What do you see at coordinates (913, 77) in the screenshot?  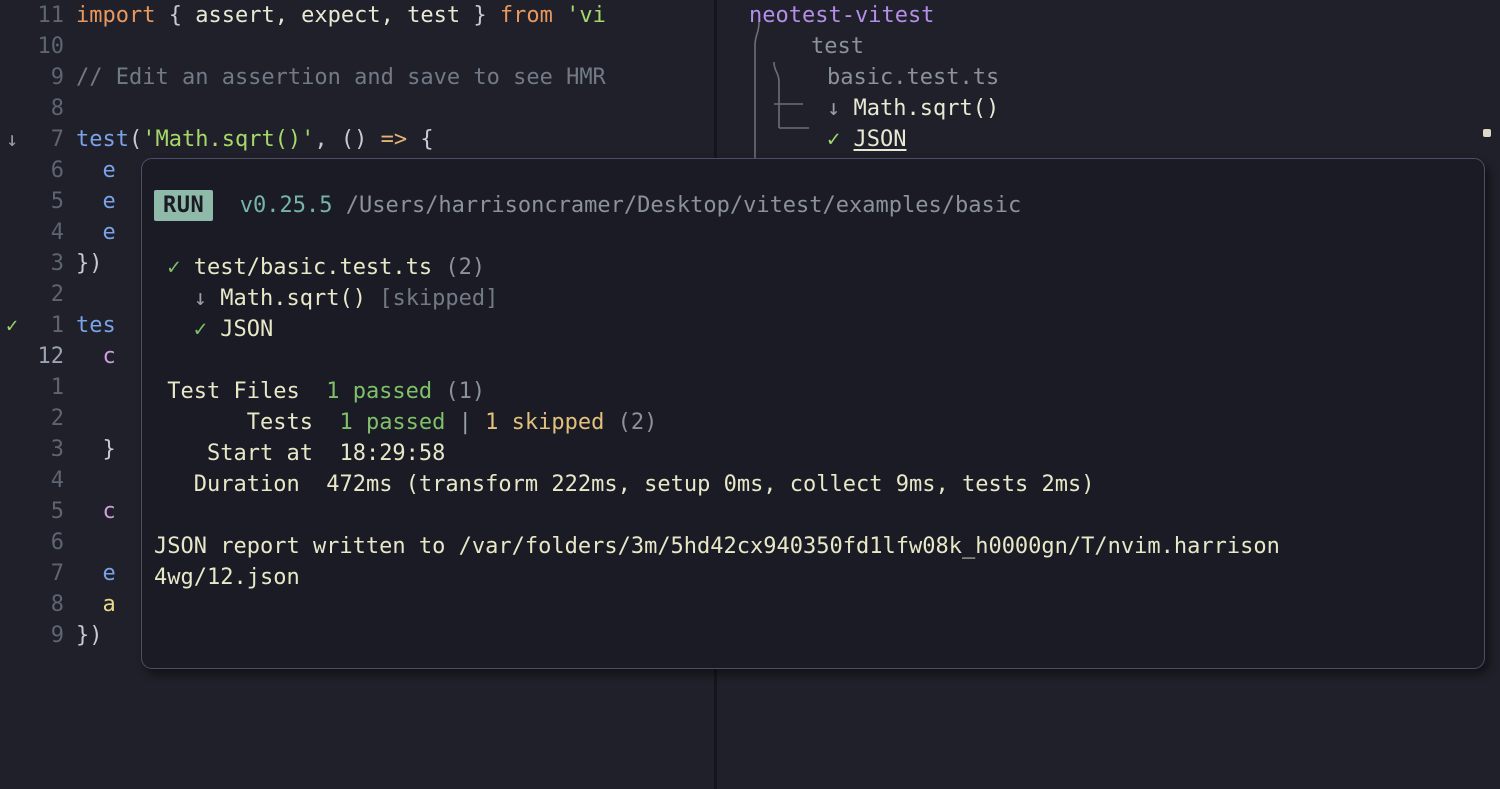 I see `tree-item-label: basic.test.ts` at bounding box center [913, 77].